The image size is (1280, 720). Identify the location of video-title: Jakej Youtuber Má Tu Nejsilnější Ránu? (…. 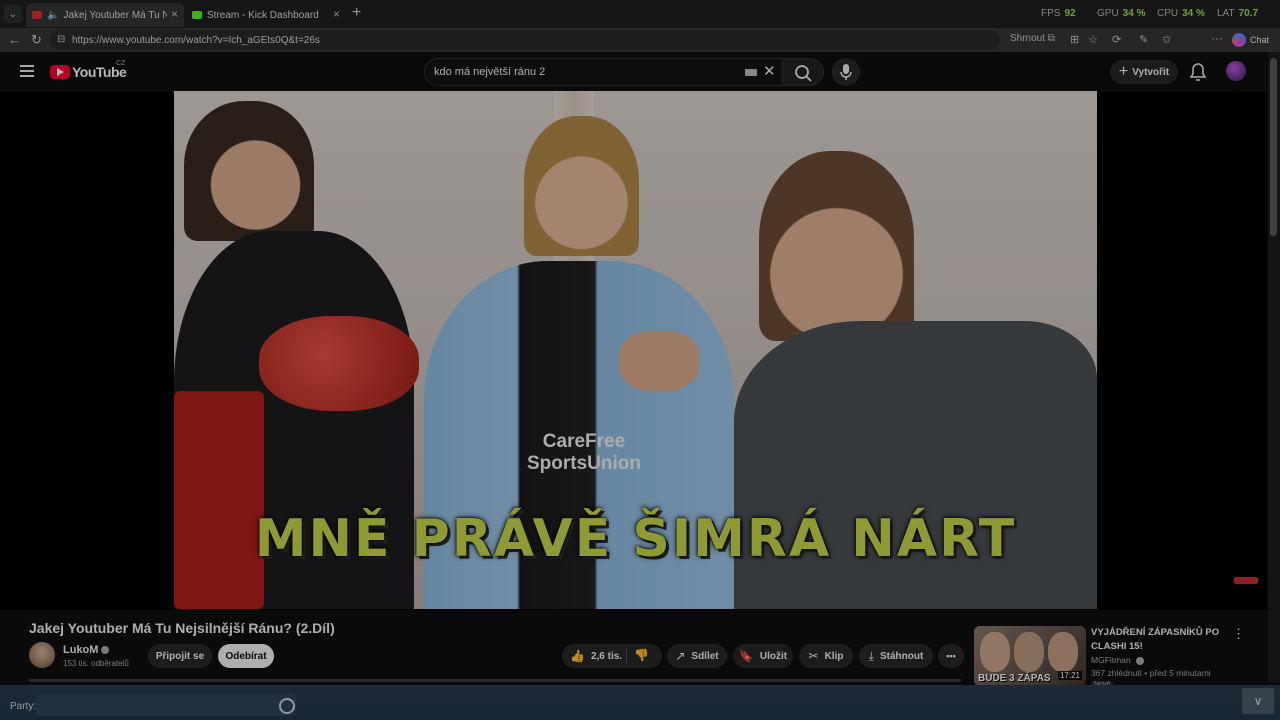
(182, 628).